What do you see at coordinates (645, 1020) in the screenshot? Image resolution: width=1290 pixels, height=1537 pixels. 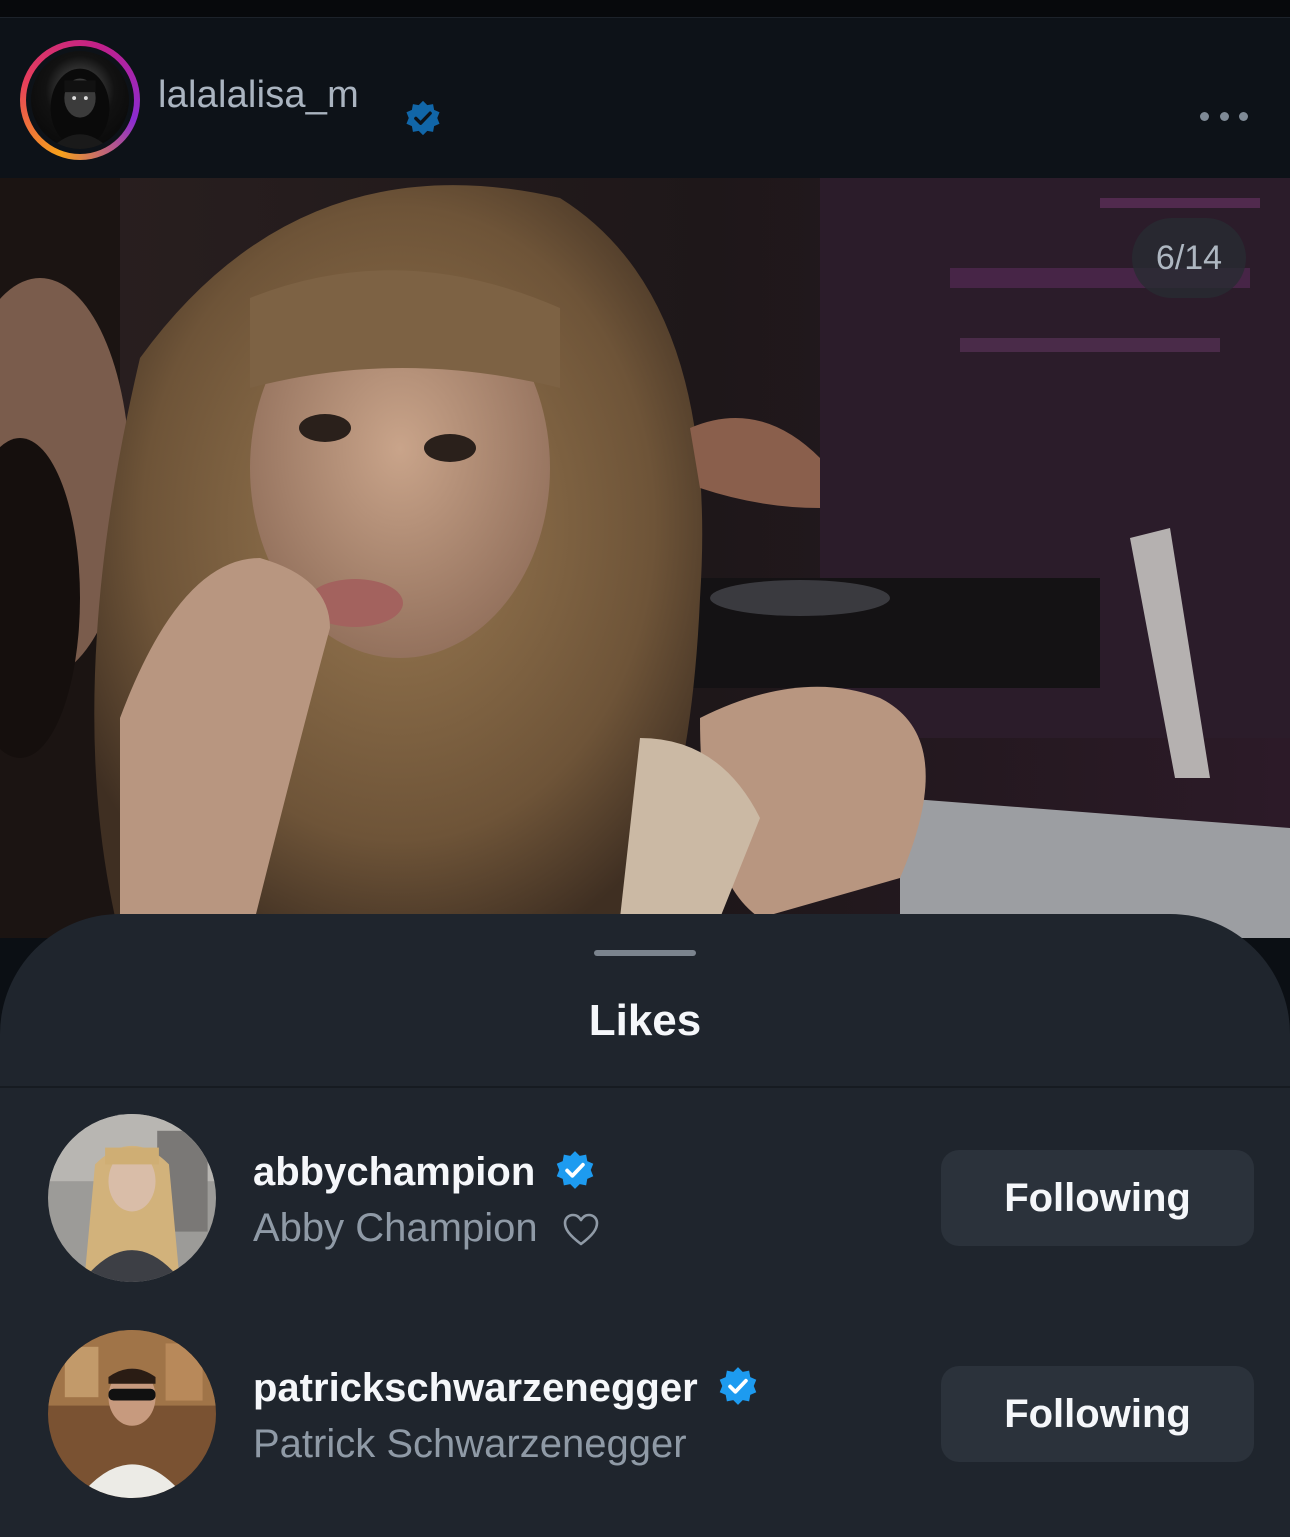 I see `sheet-title: Likes` at bounding box center [645, 1020].